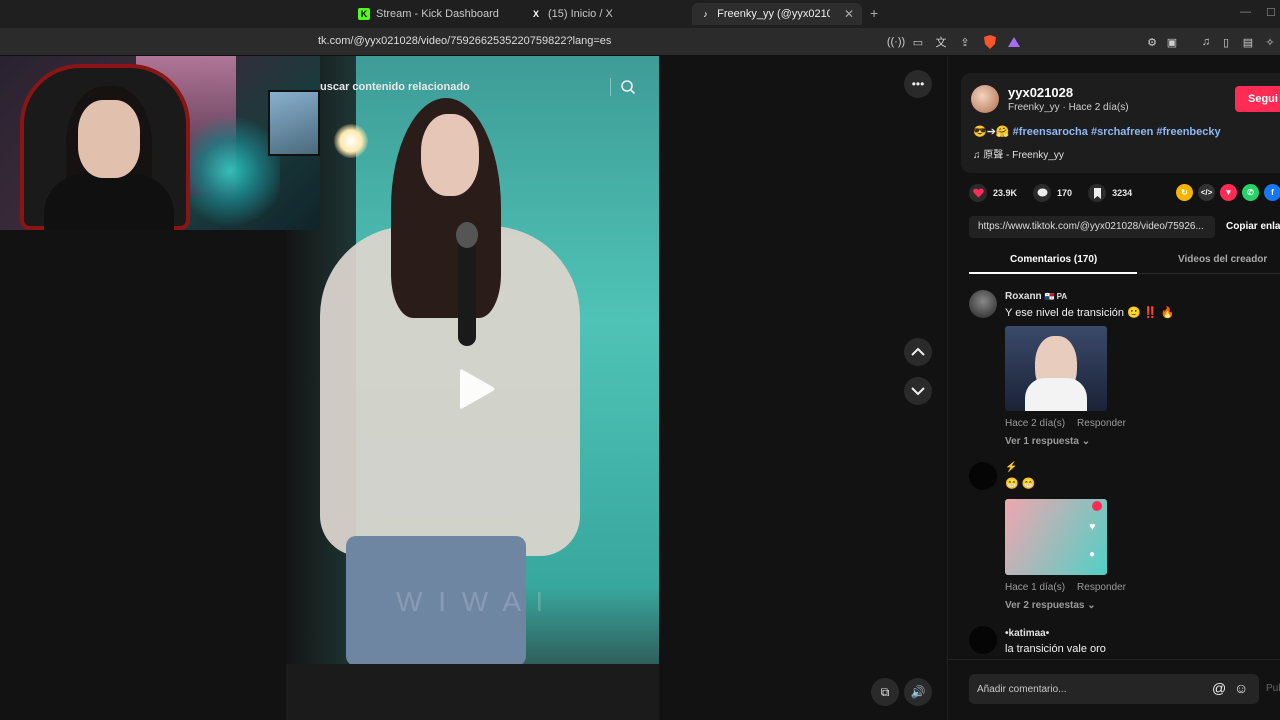 This screenshot has height=720, width=1280. What do you see at coordinates (1055, 649) in the screenshot?
I see `comment-text: la transición vale oro` at bounding box center [1055, 649].